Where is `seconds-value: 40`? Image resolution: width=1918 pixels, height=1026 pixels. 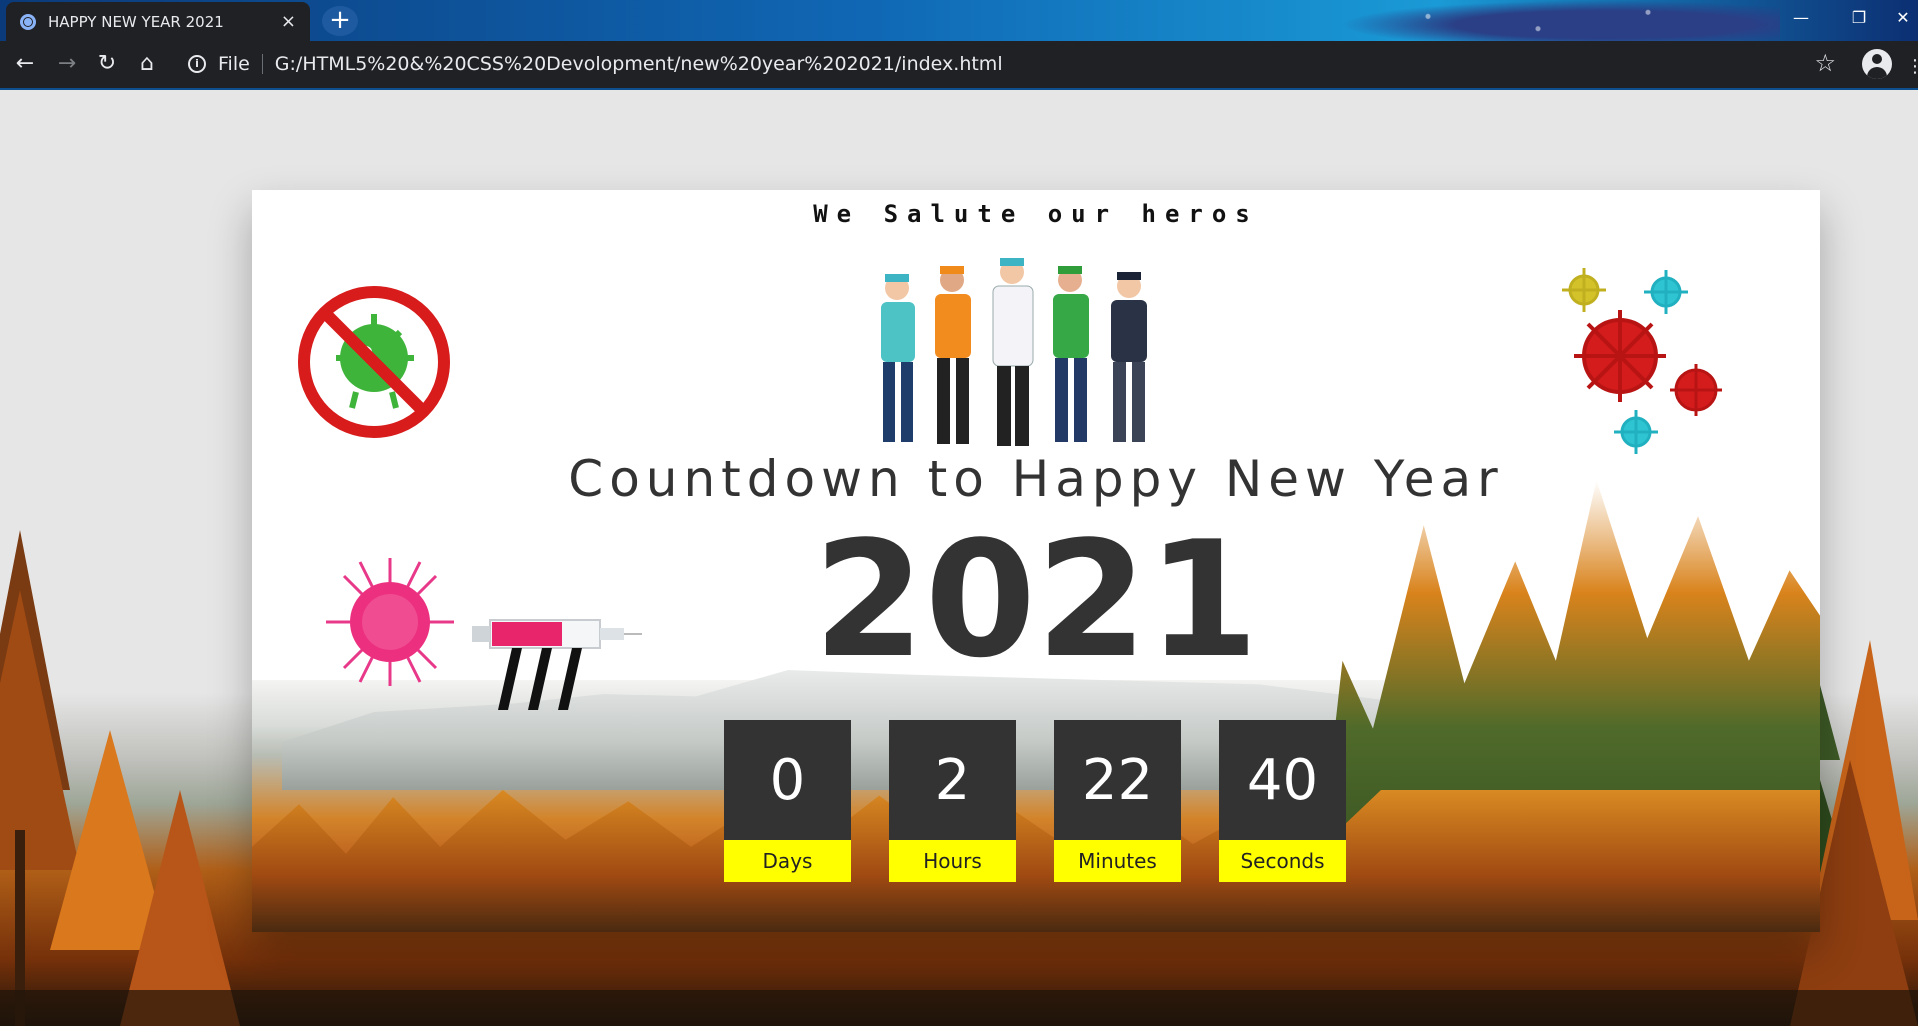
seconds-value: 40 is located at coordinates (1282, 780).